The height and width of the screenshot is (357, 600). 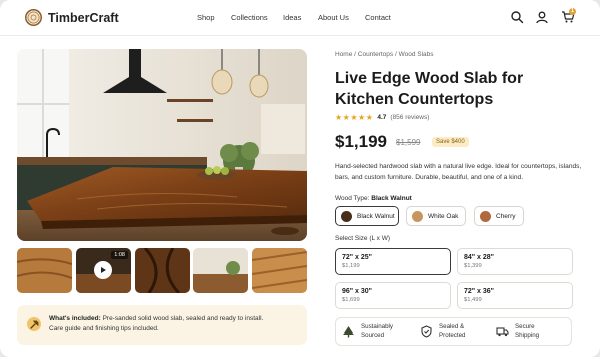 What do you see at coordinates (378, 17) in the screenshot?
I see `nav-contact: Contact` at bounding box center [378, 17].